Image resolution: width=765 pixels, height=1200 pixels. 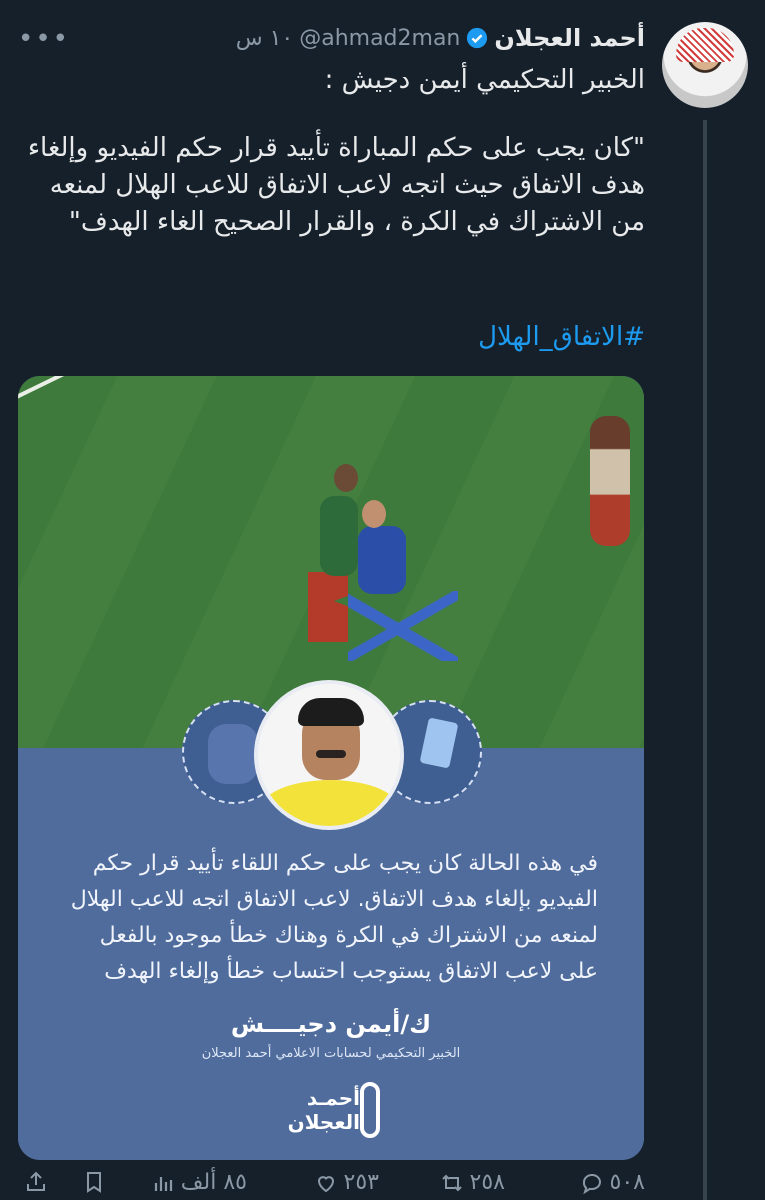 What do you see at coordinates (591, 1183) in the screenshot?
I see `reply-icon` at bounding box center [591, 1183].